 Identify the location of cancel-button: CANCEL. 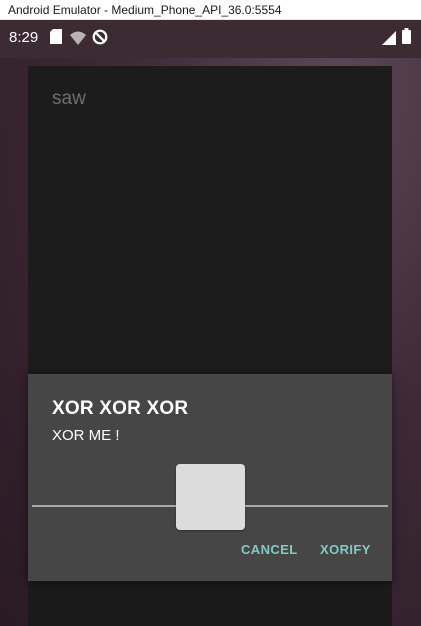
(269, 549).